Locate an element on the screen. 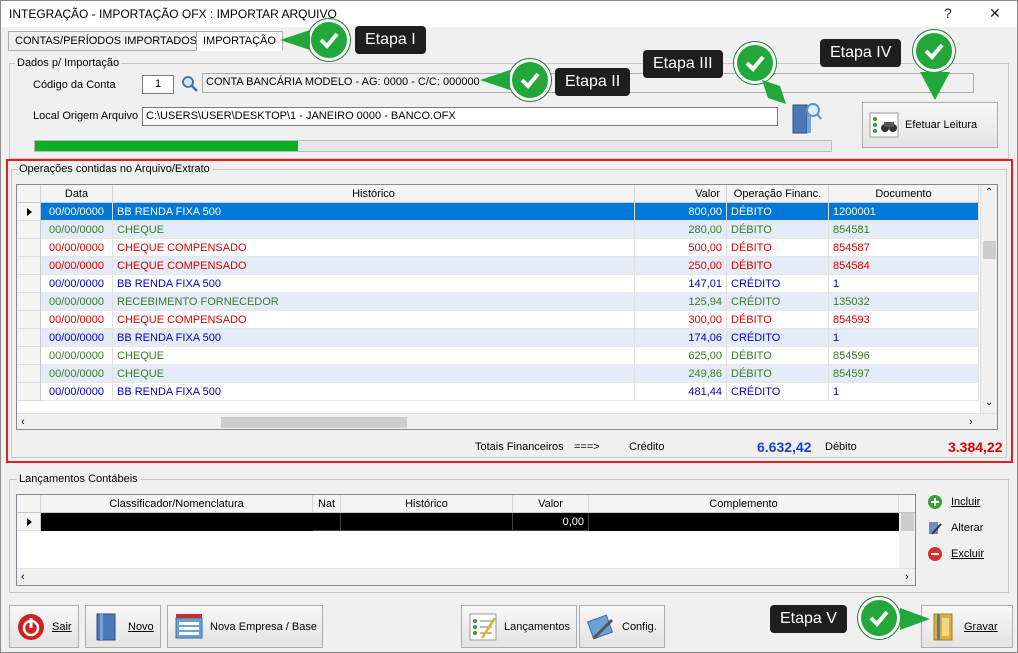  operacao-row: 00/00/0000 CHEQUE 625,00 DÉBITO 854596 is located at coordinates (498, 356).